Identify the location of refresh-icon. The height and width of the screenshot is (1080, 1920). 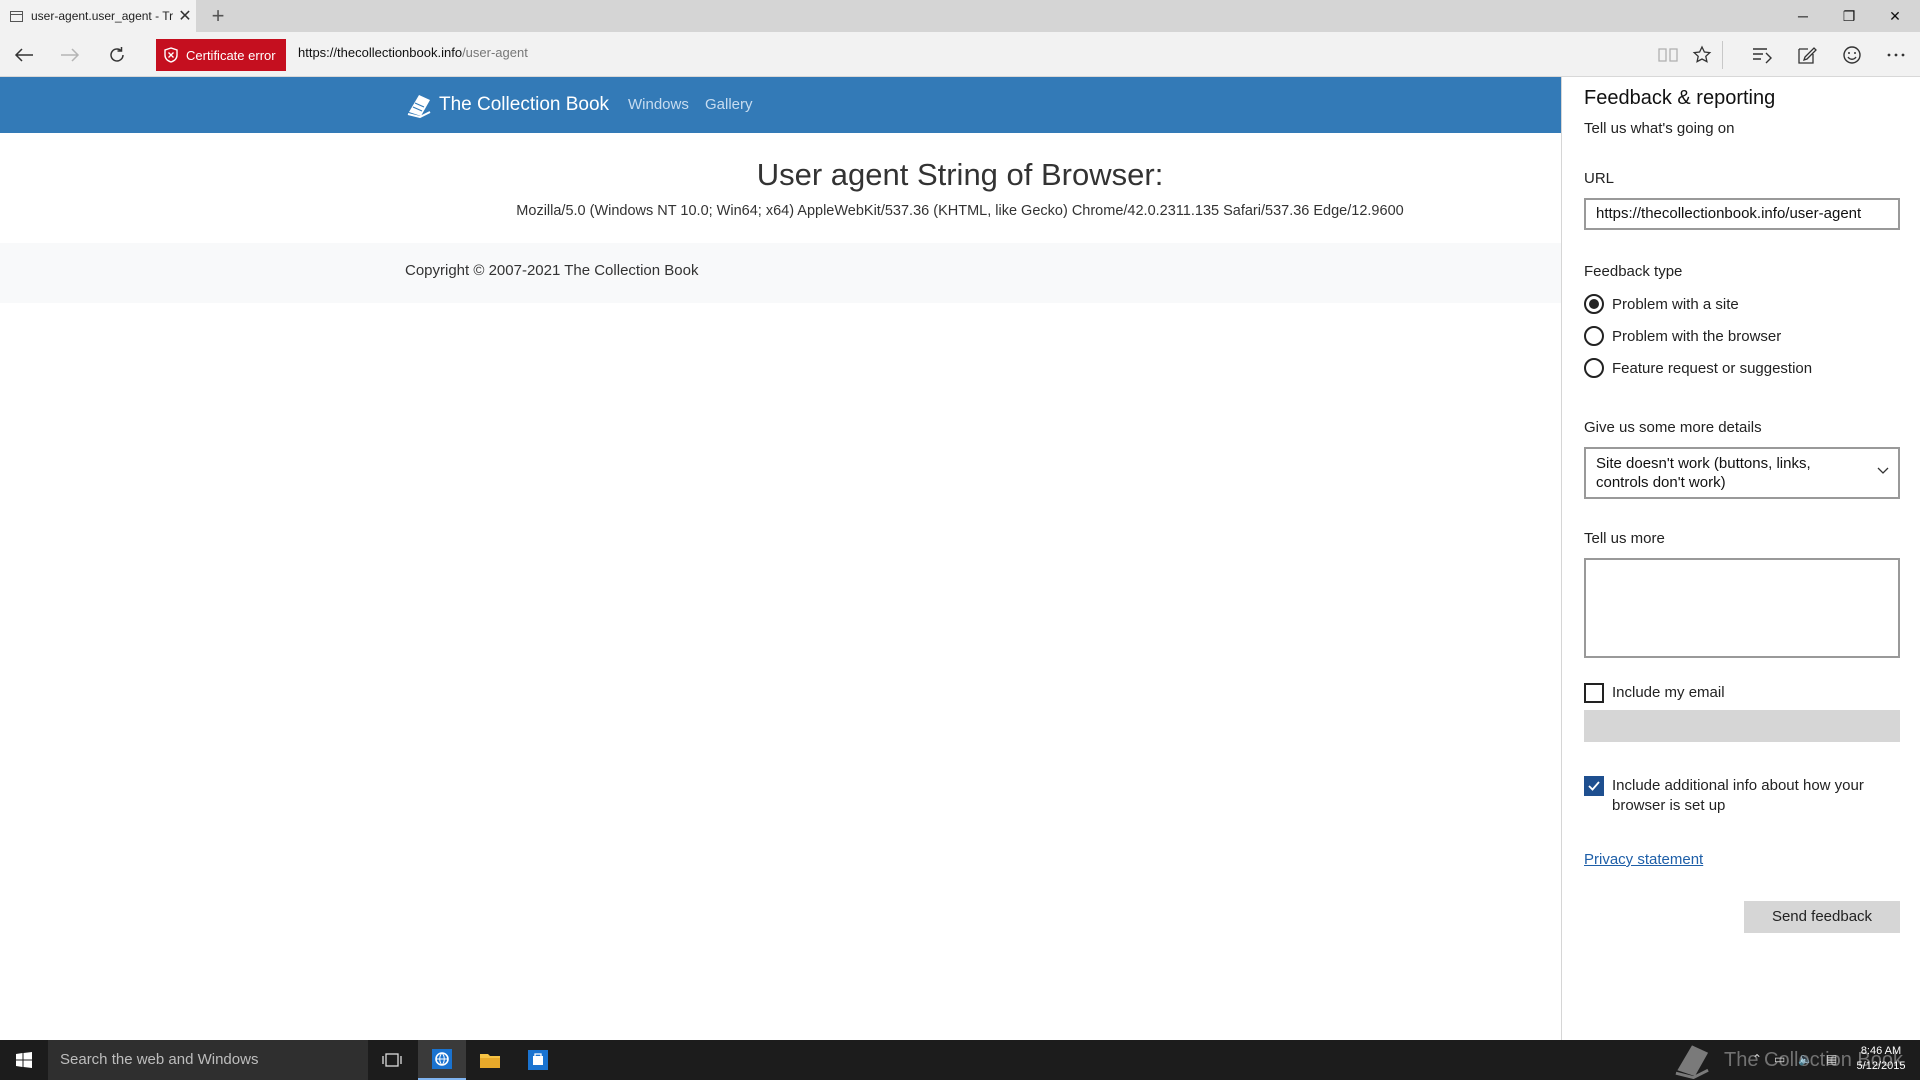
(117, 54).